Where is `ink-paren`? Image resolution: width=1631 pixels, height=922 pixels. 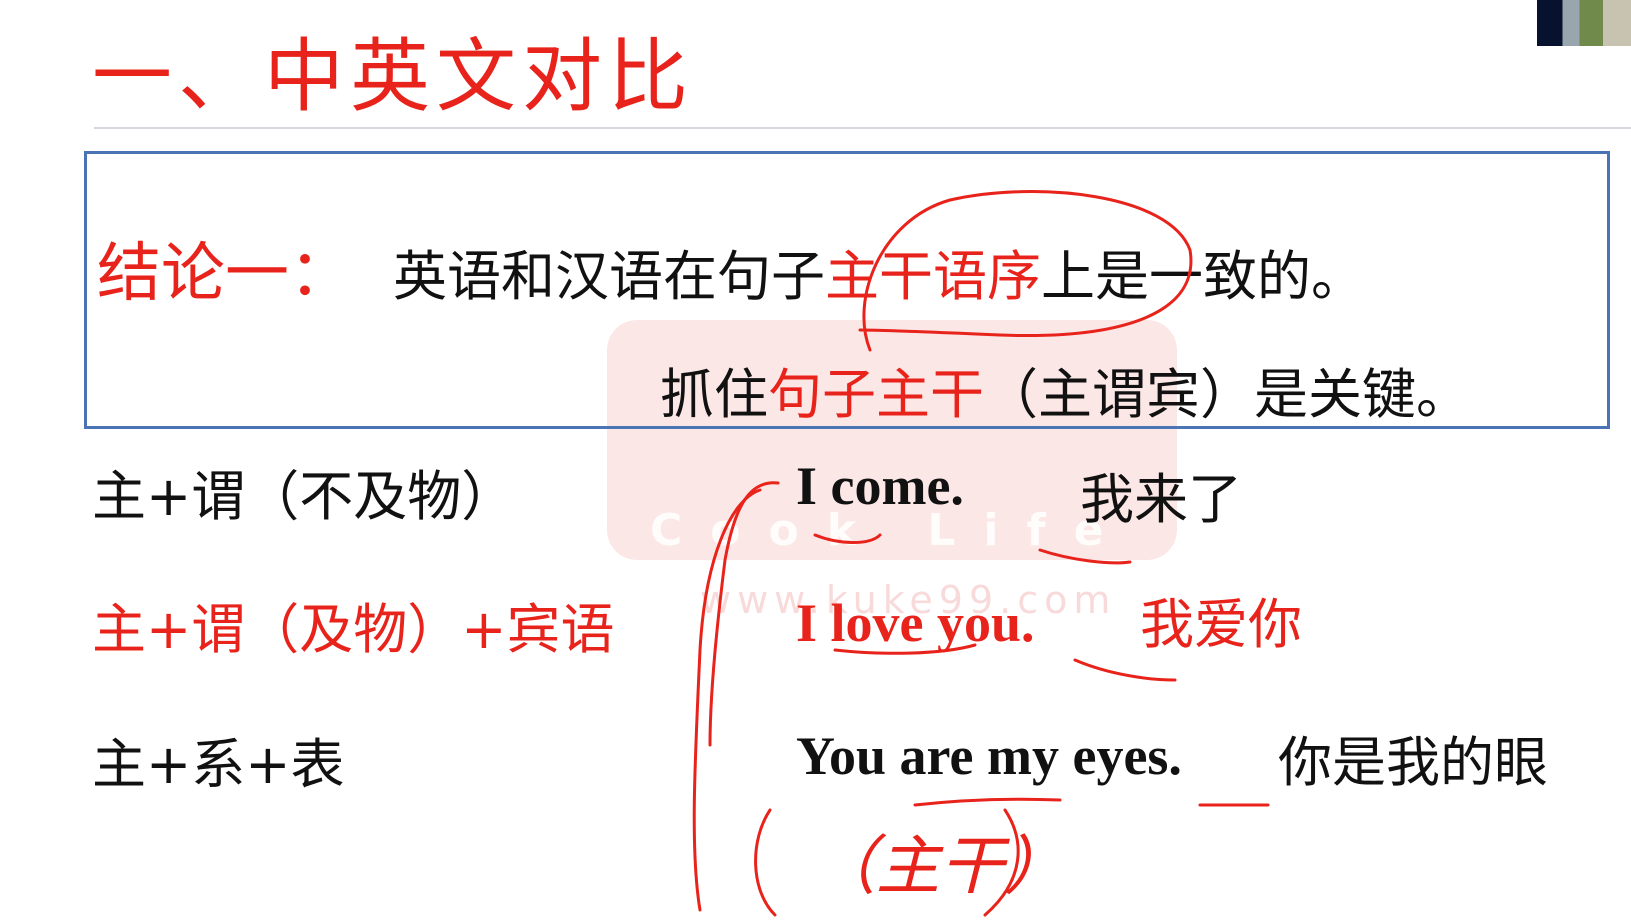 ink-paren is located at coordinates (765, 862).